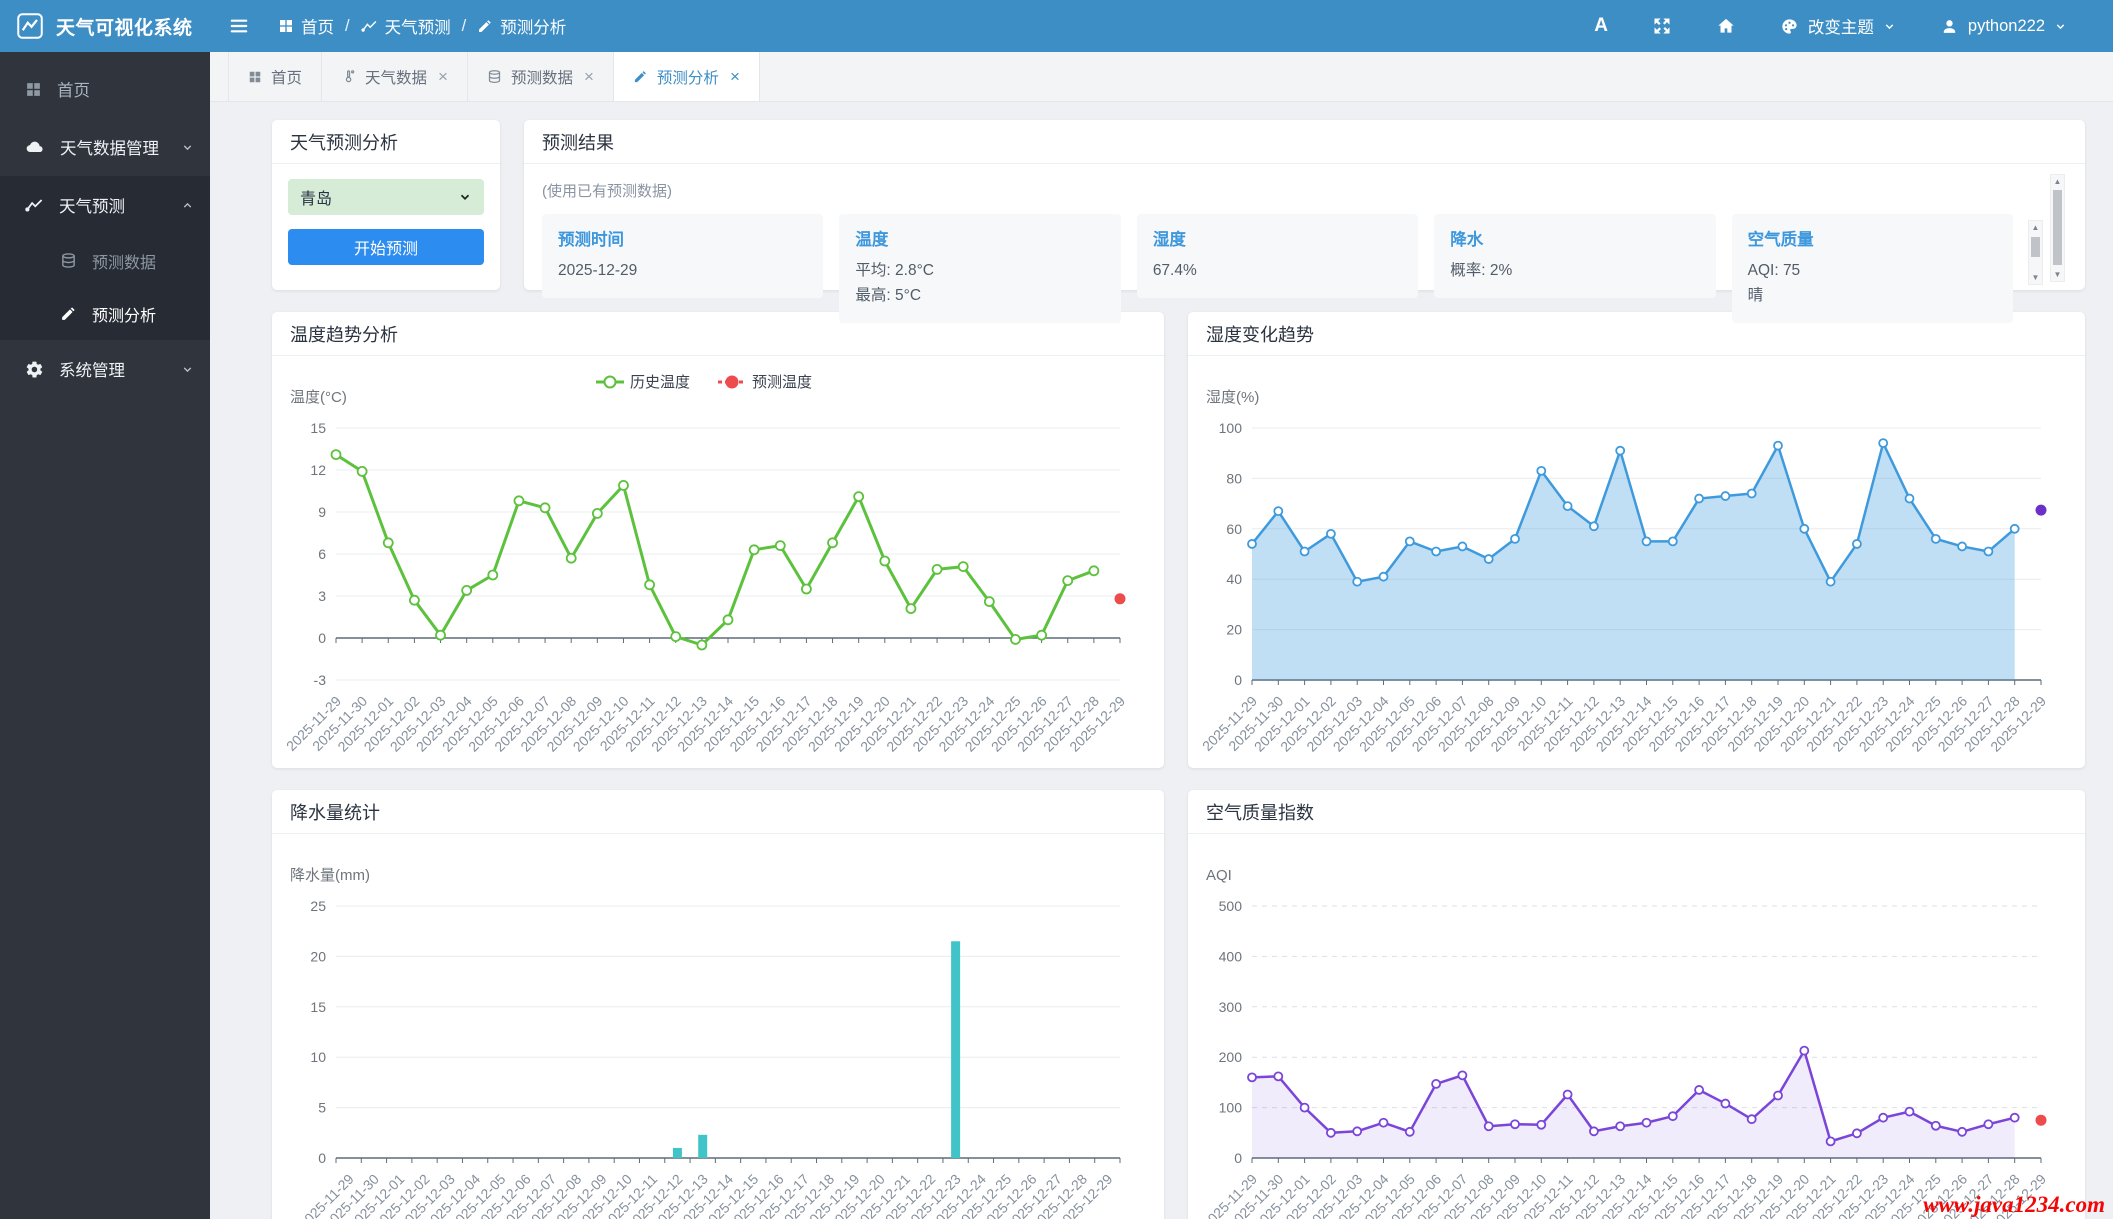 Image resolution: width=2113 pixels, height=1219 pixels. Describe the element at coordinates (1575, 256) in the screenshot. I see `metric-precipitation: 降水 概率: 2%` at that location.